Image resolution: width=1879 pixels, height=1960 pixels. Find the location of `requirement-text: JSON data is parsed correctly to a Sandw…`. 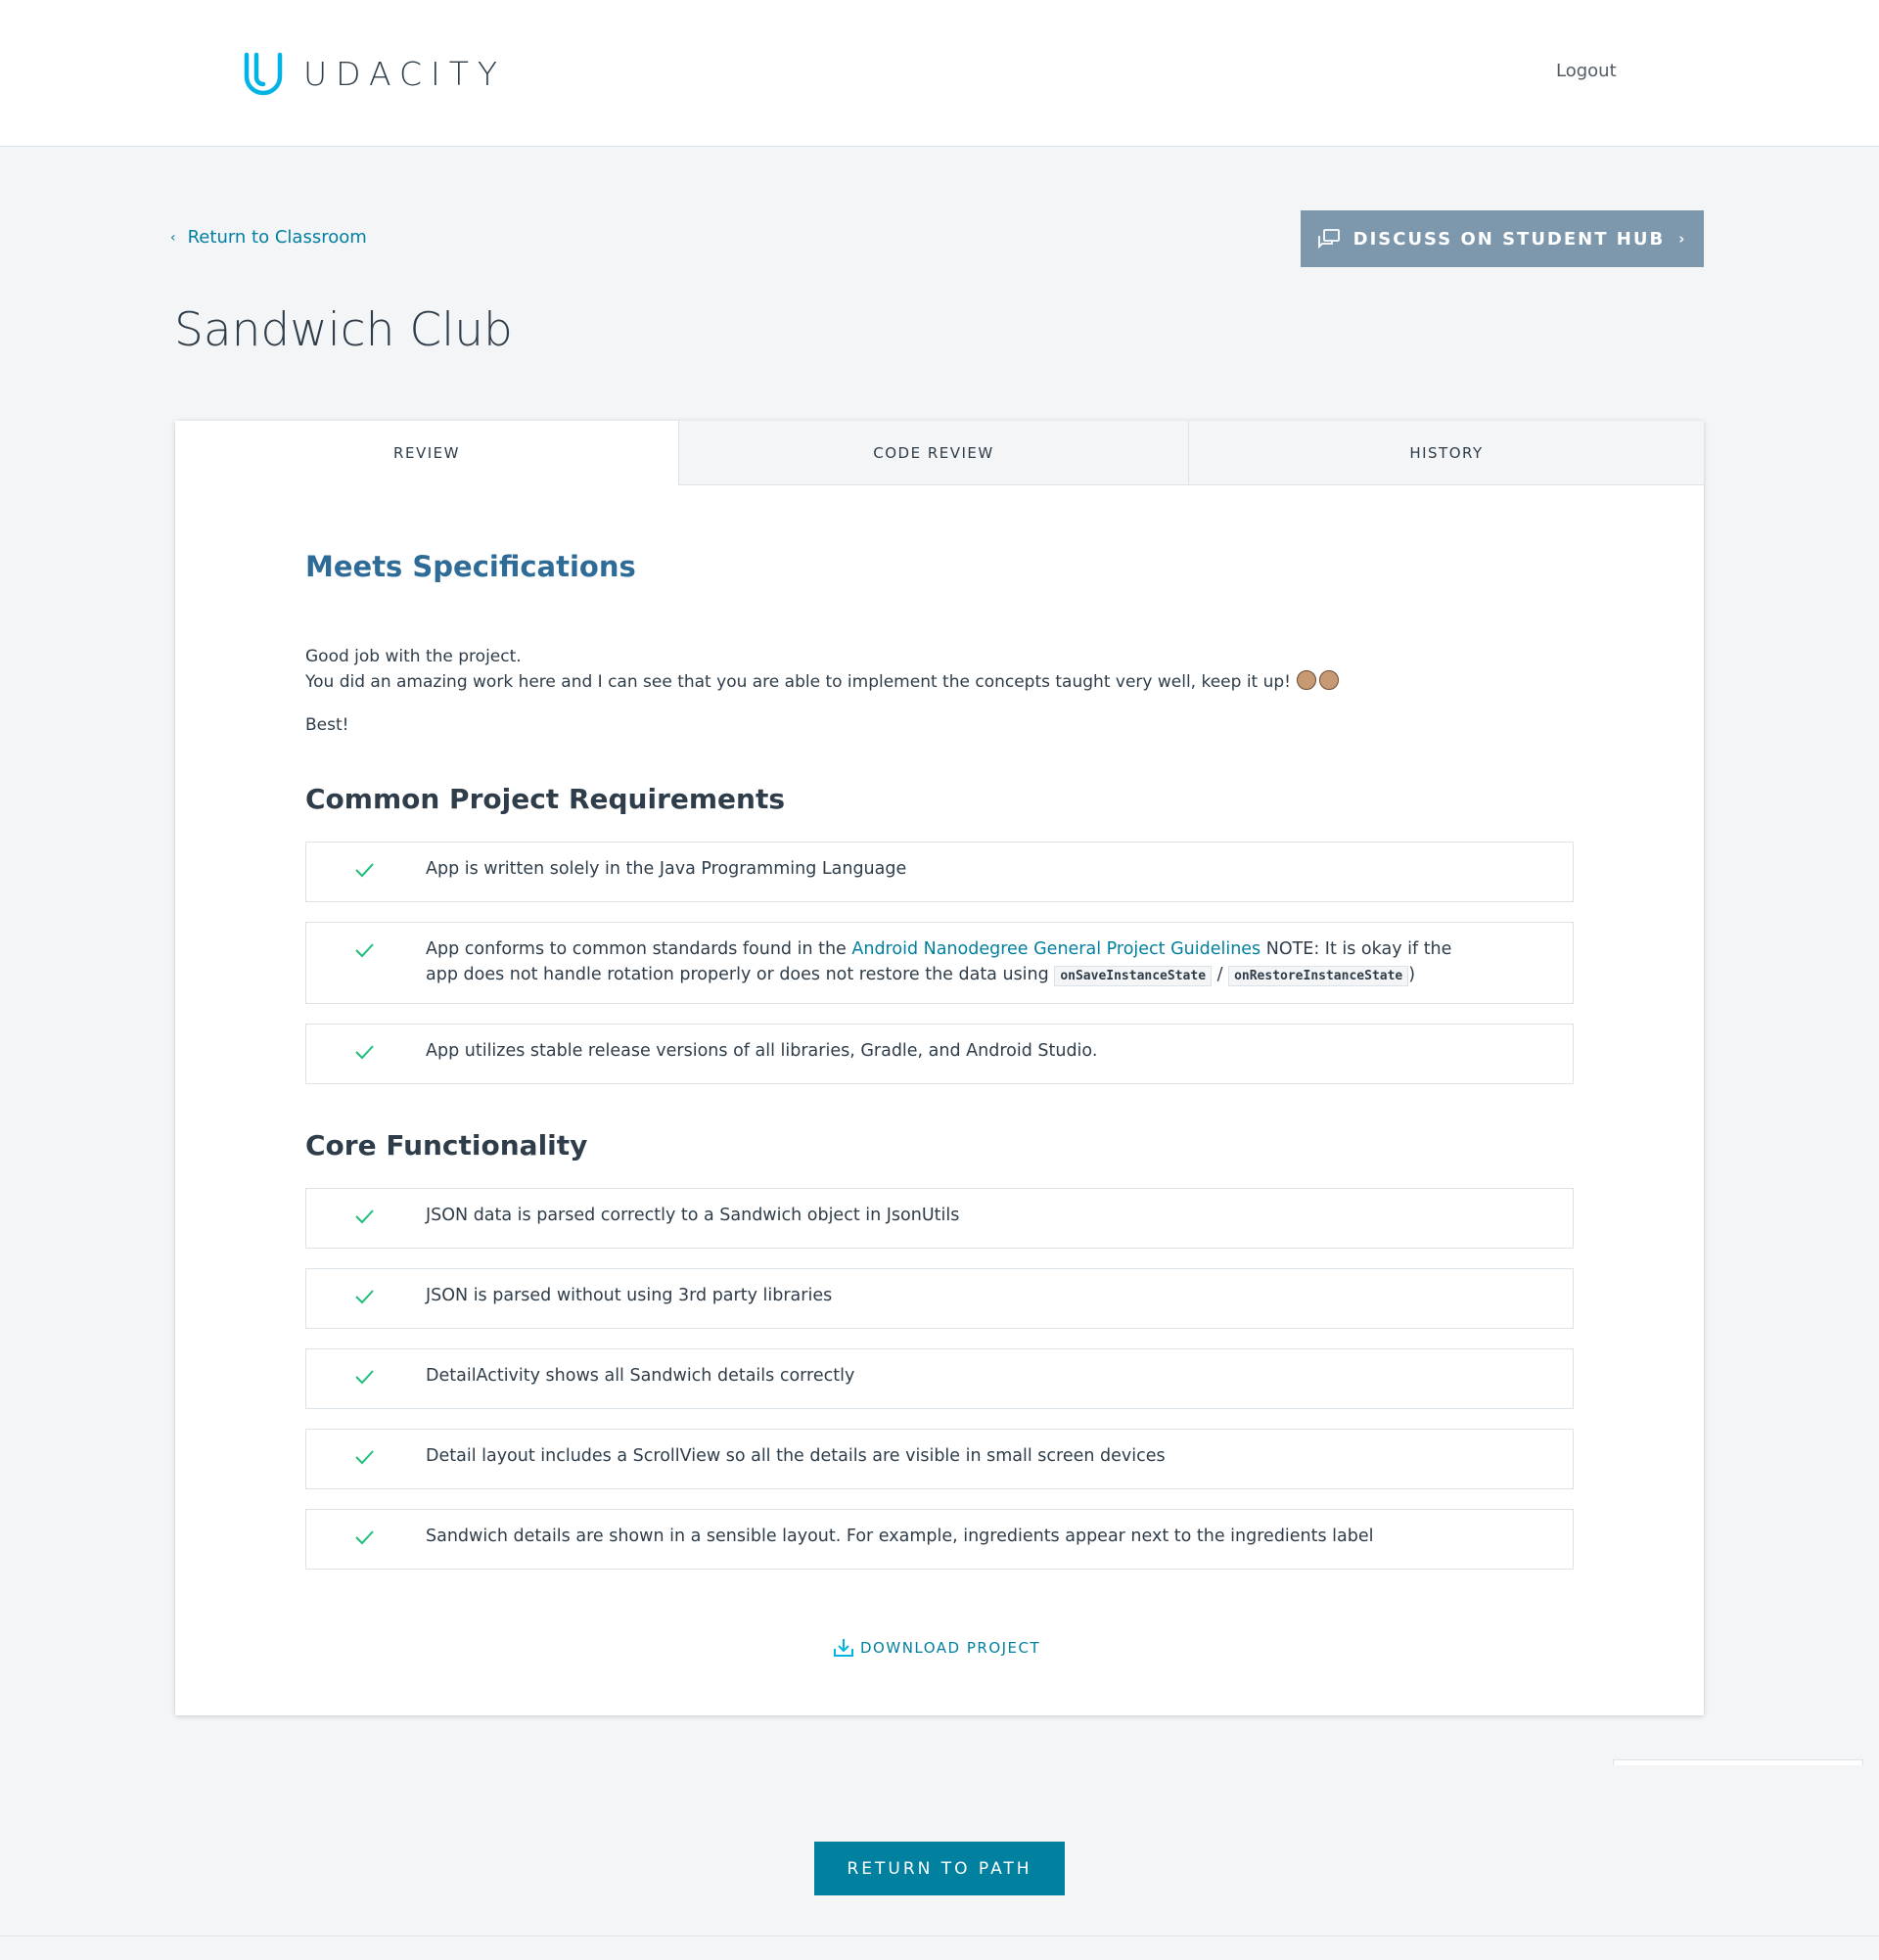

requirement-text: JSON data is parsed correctly to a Sandw… is located at coordinates (693, 1215).